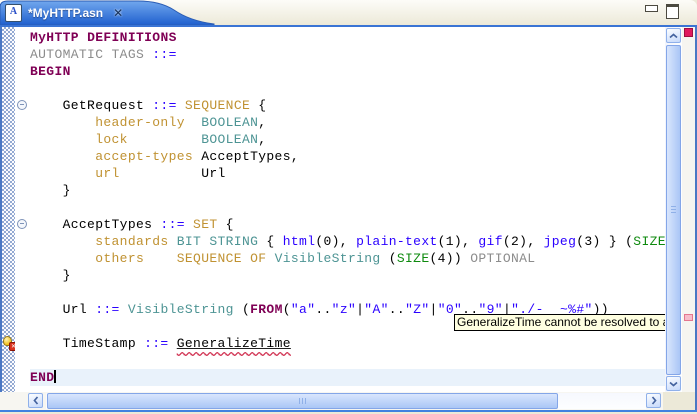  I want to click on code-line: MyHTTP DEFINITIONS, so click(347, 37).